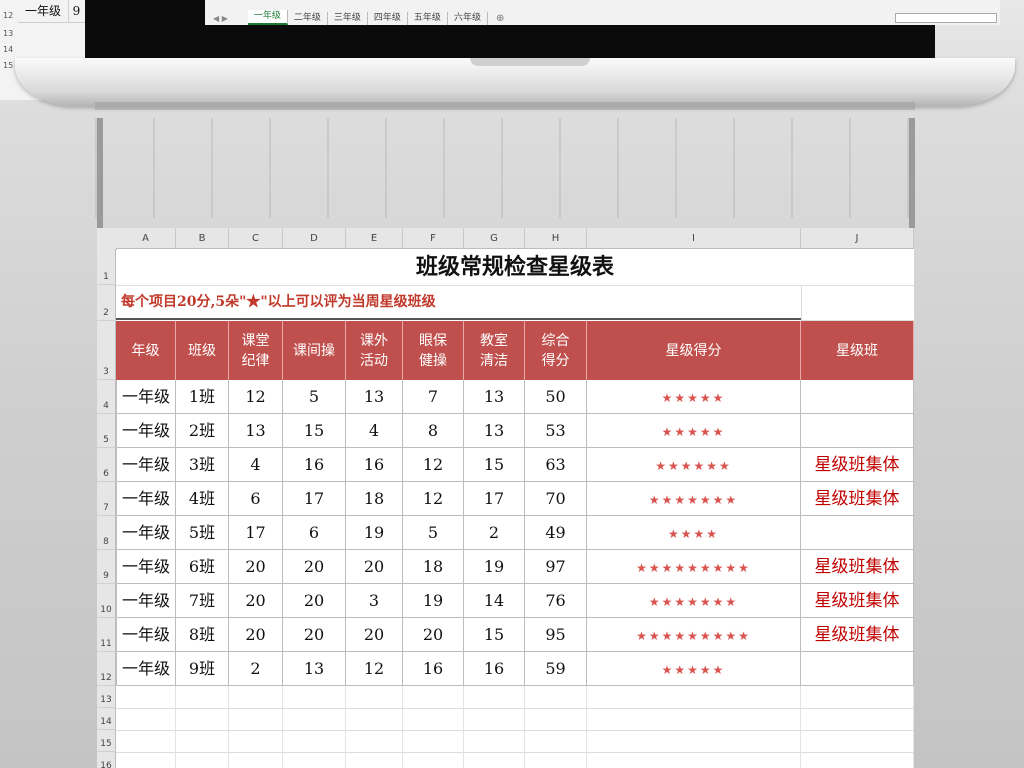 The width and height of the screenshot is (1024, 768). I want to click on cell-total: 50, so click(556, 397).